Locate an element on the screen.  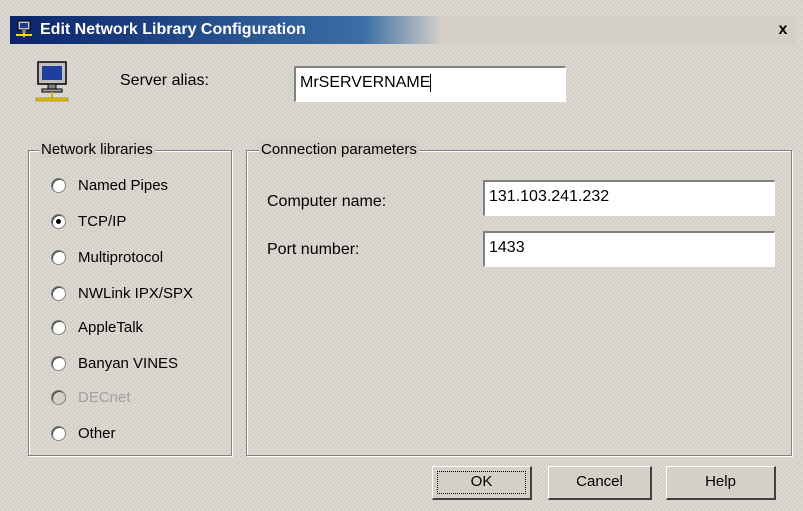
close-button: x is located at coordinates (783, 30).